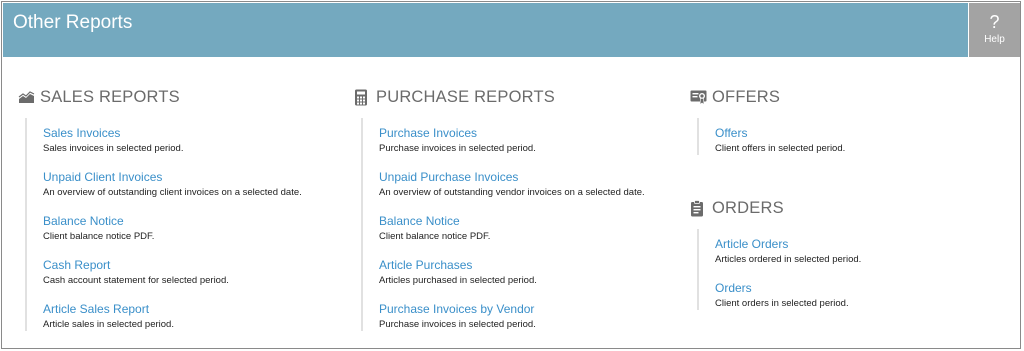  I want to click on list-item: Orders Client orders in selected period., so click(788, 295).